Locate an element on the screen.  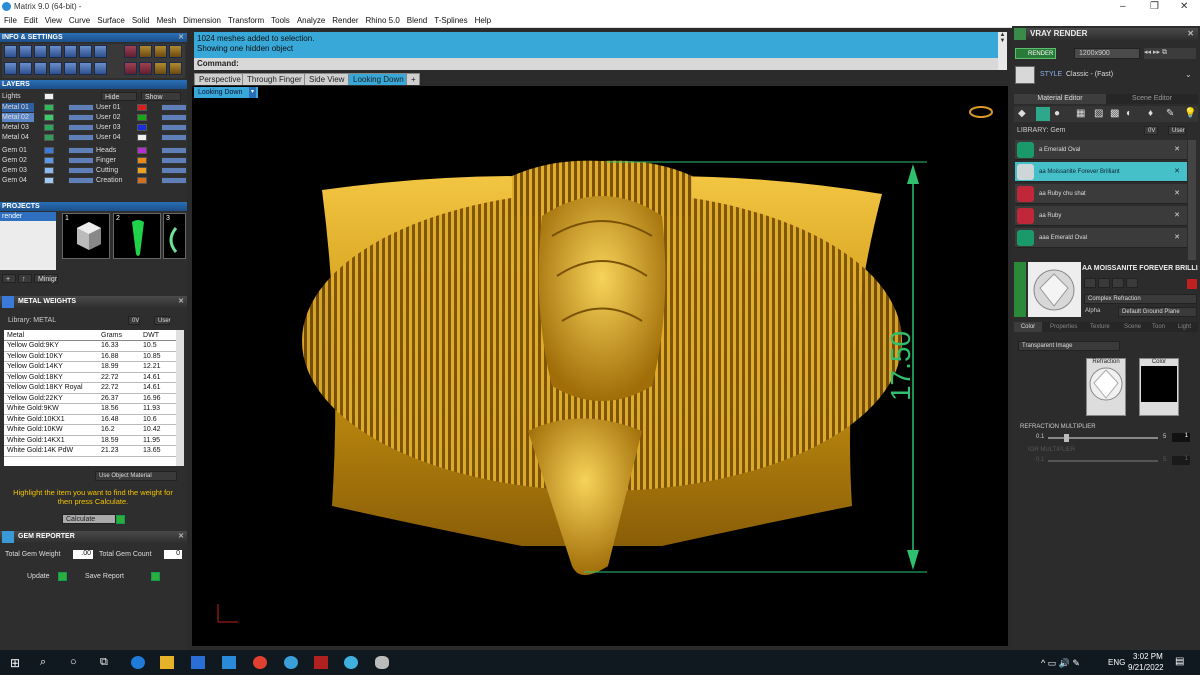
layer-cutting: Cutting is located at coordinates (107, 170).